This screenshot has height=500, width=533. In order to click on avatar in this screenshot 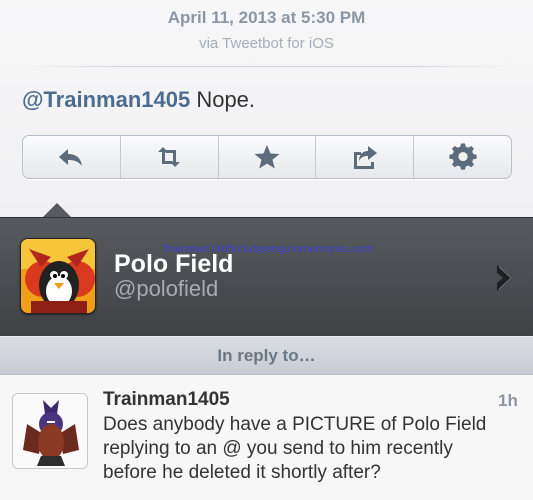, I will do `click(58, 276)`.